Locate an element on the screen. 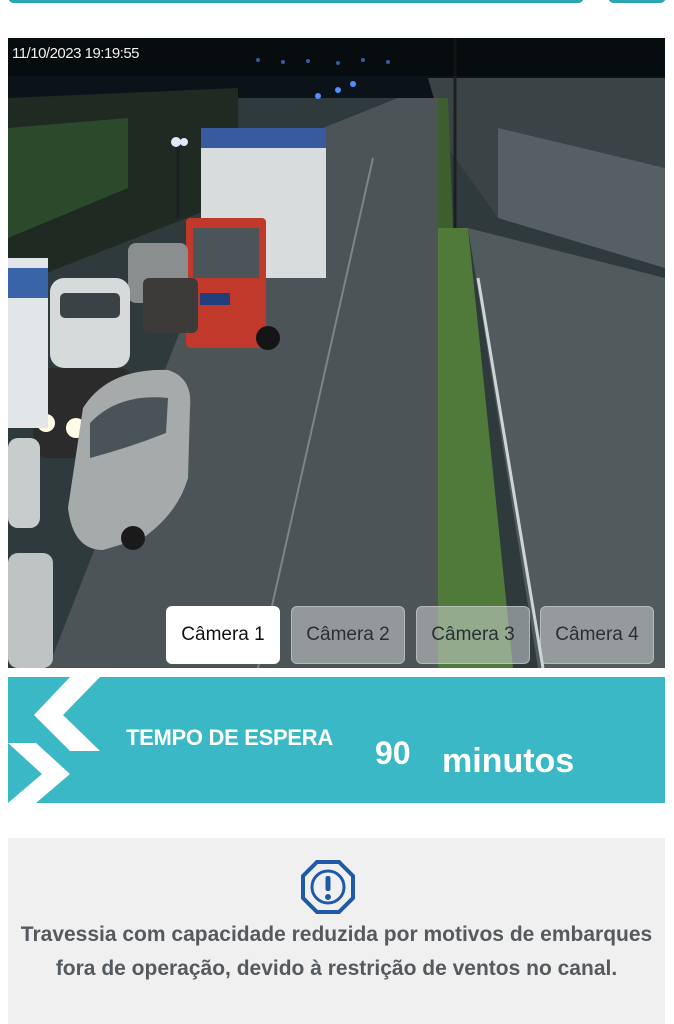 The height and width of the screenshot is (1024, 674). wait-time-value: 90 is located at coordinates (393, 753).